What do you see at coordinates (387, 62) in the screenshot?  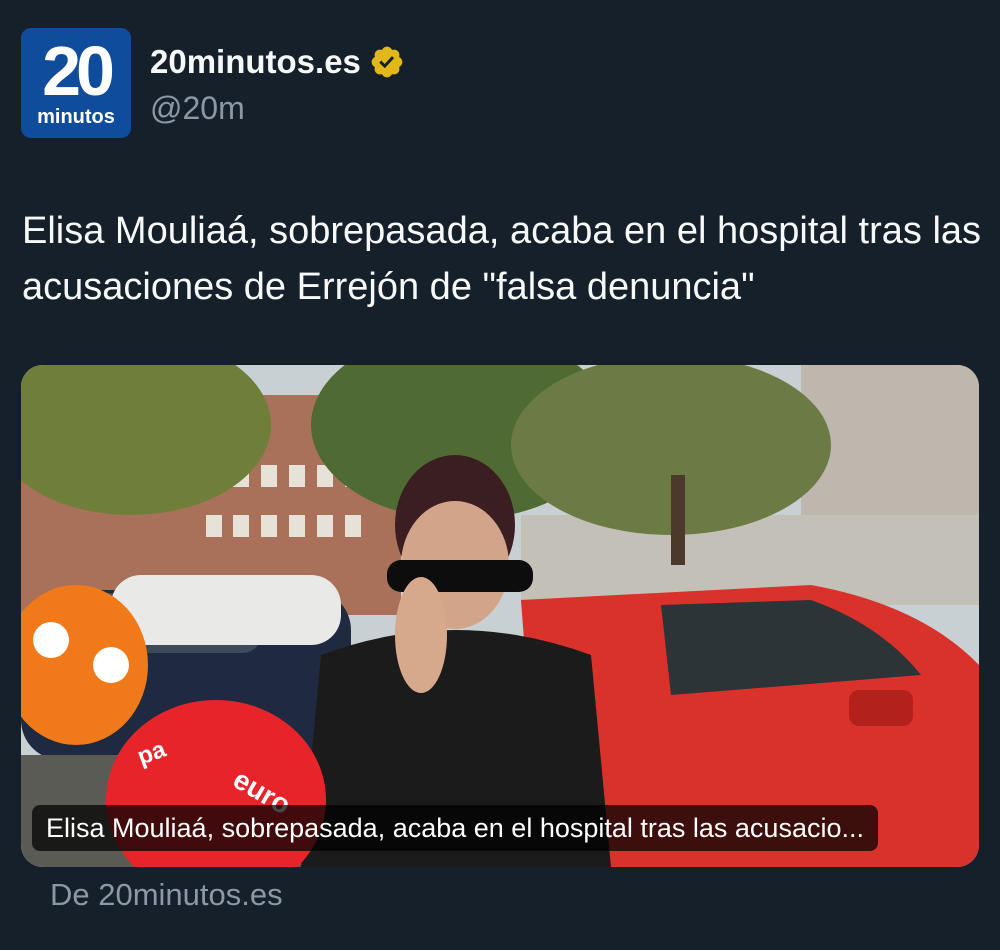 I see `verified-badge-icon` at bounding box center [387, 62].